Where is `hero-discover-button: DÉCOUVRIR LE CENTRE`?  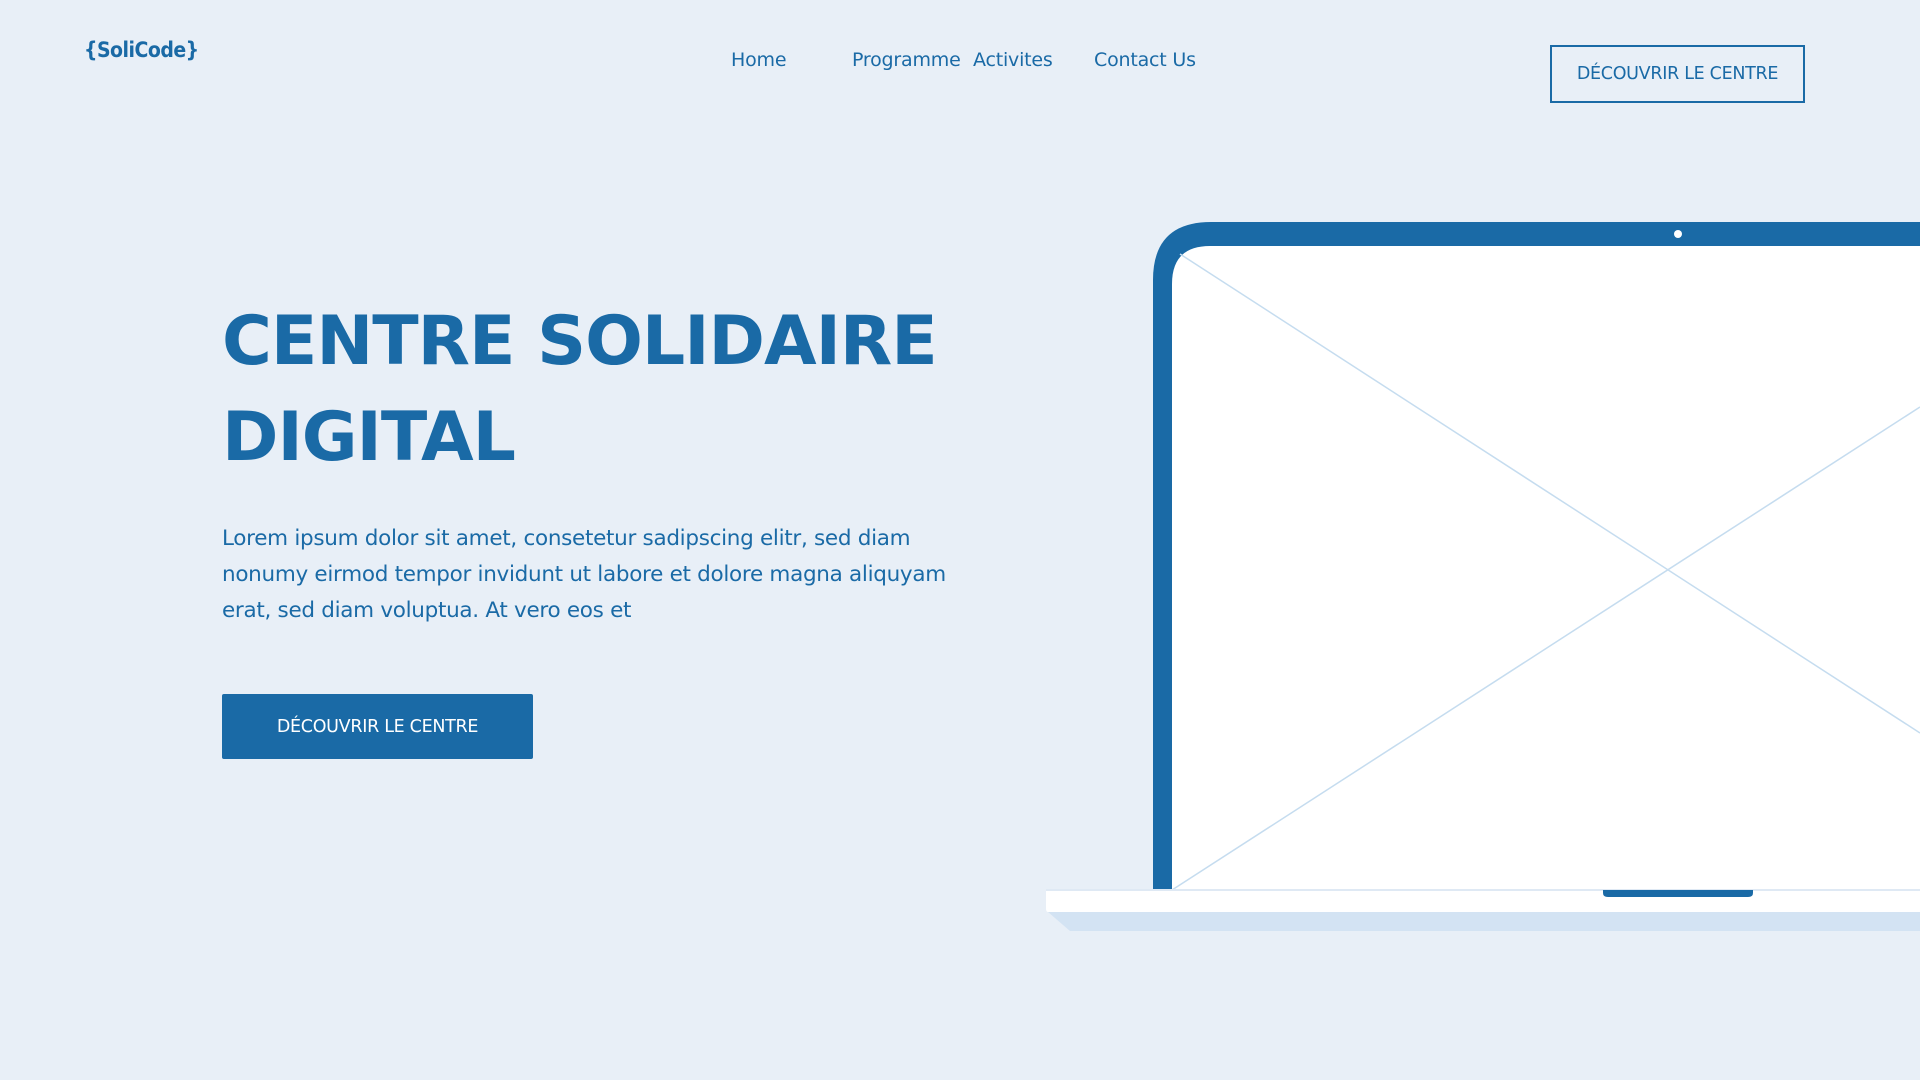 hero-discover-button: DÉCOUVRIR LE CENTRE is located at coordinates (377, 726).